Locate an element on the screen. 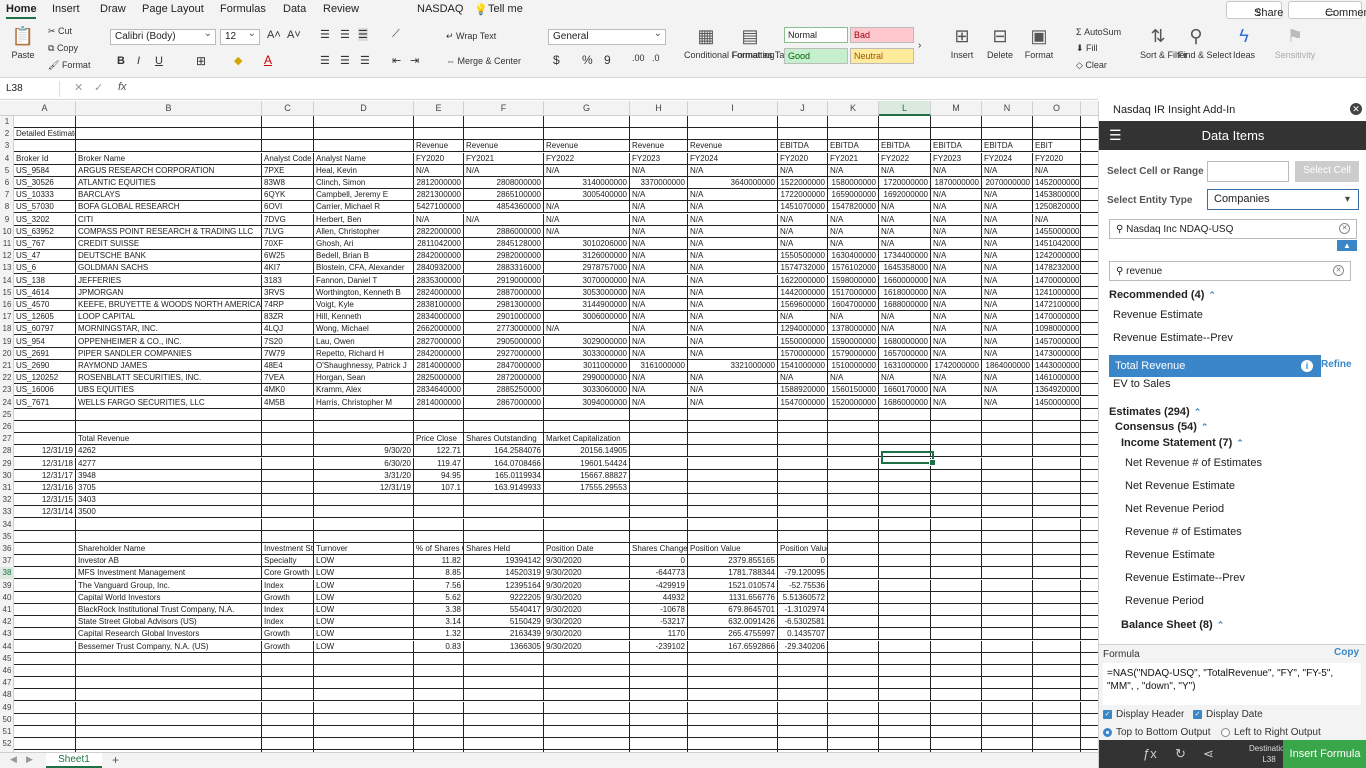 This screenshot has width=1366, height=768. cell: US_120252 is located at coordinates (45, 378).